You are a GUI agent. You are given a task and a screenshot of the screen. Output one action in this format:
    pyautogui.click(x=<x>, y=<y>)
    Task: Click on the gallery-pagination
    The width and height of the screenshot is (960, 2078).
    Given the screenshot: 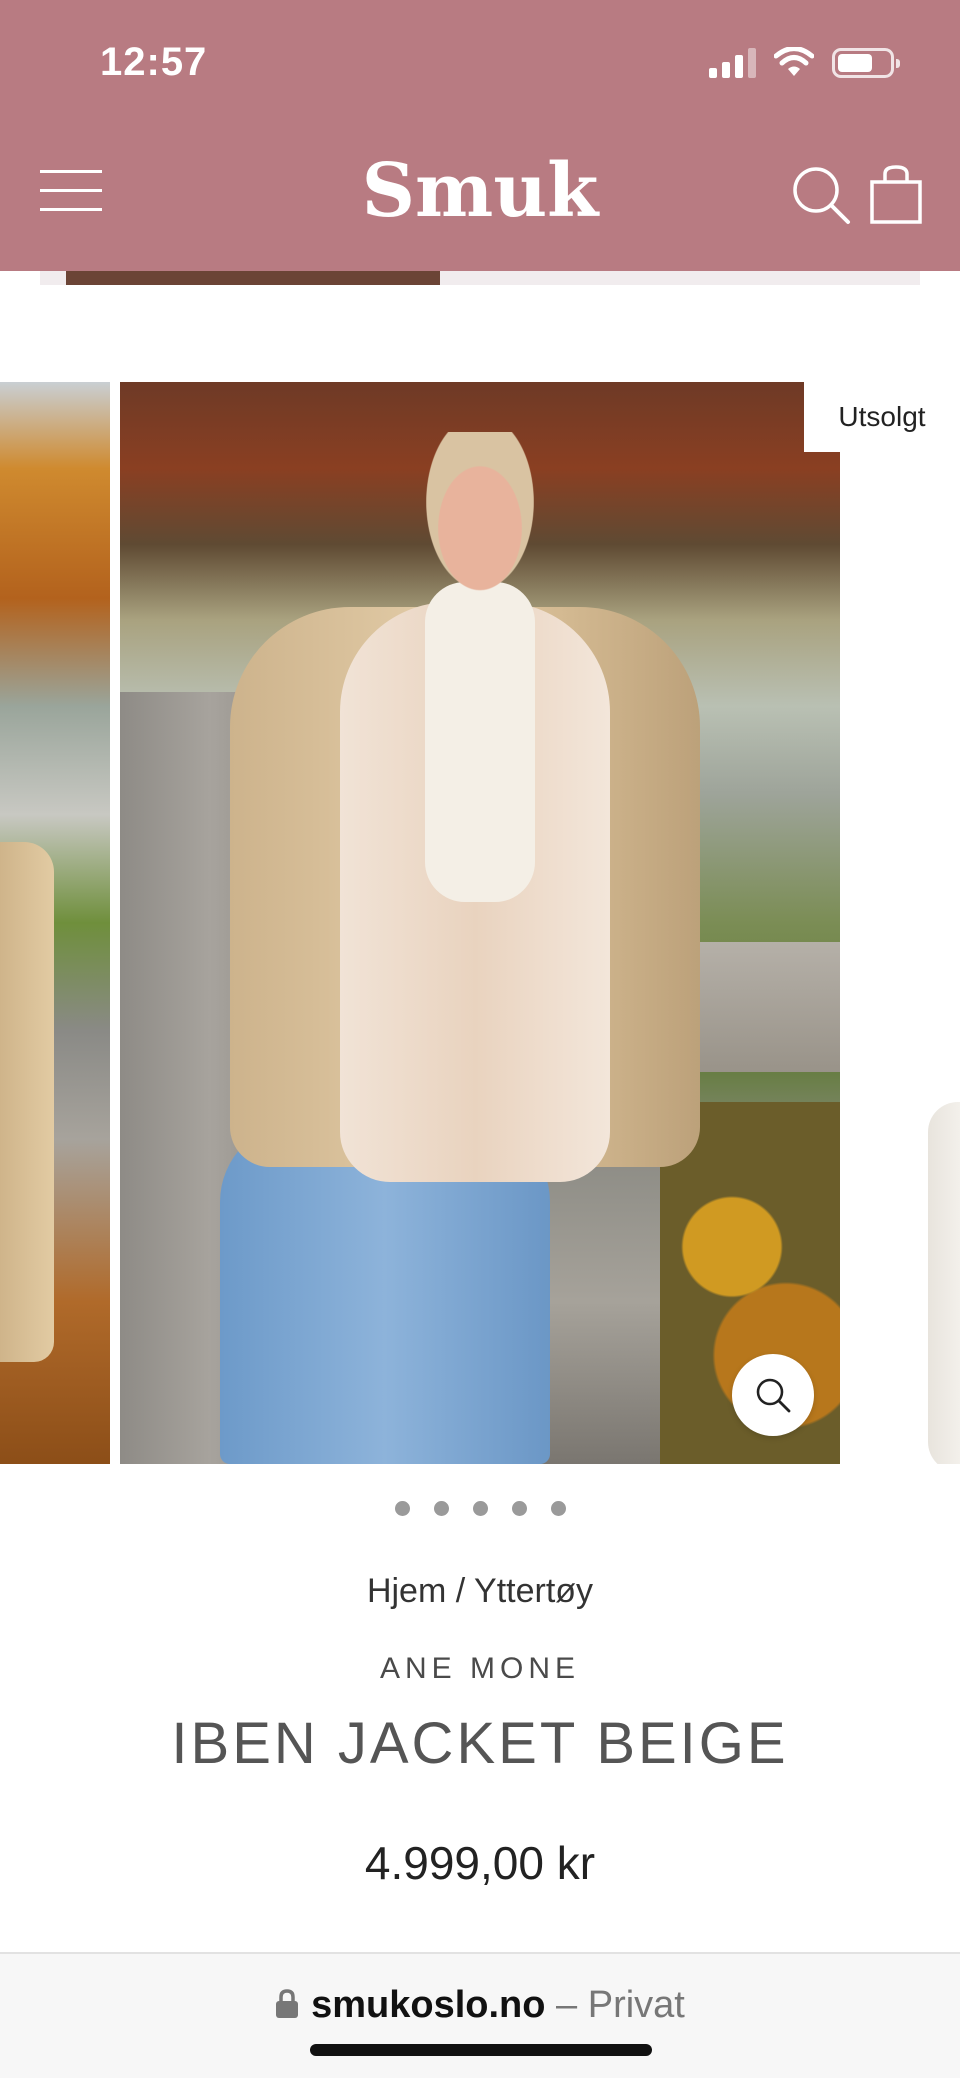 What is the action you would take?
    pyautogui.click(x=480, y=1508)
    